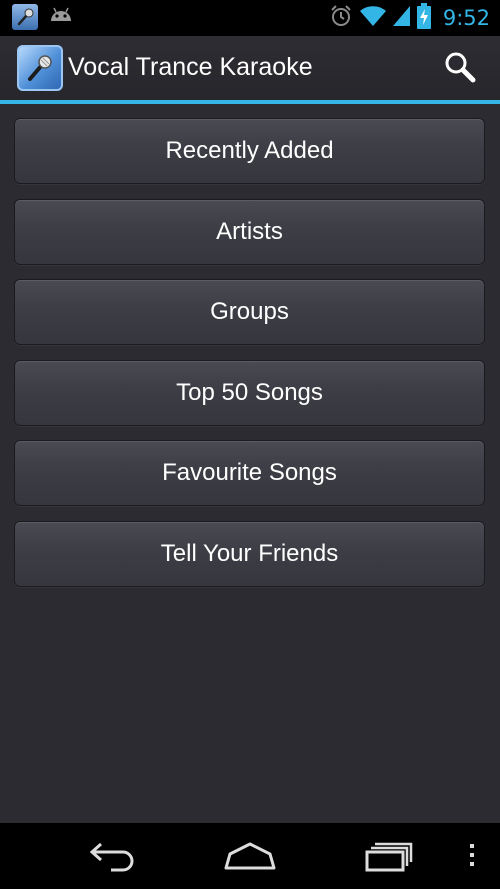  Describe the element at coordinates (250, 102) in the screenshot. I see `action-bar-divider` at that location.